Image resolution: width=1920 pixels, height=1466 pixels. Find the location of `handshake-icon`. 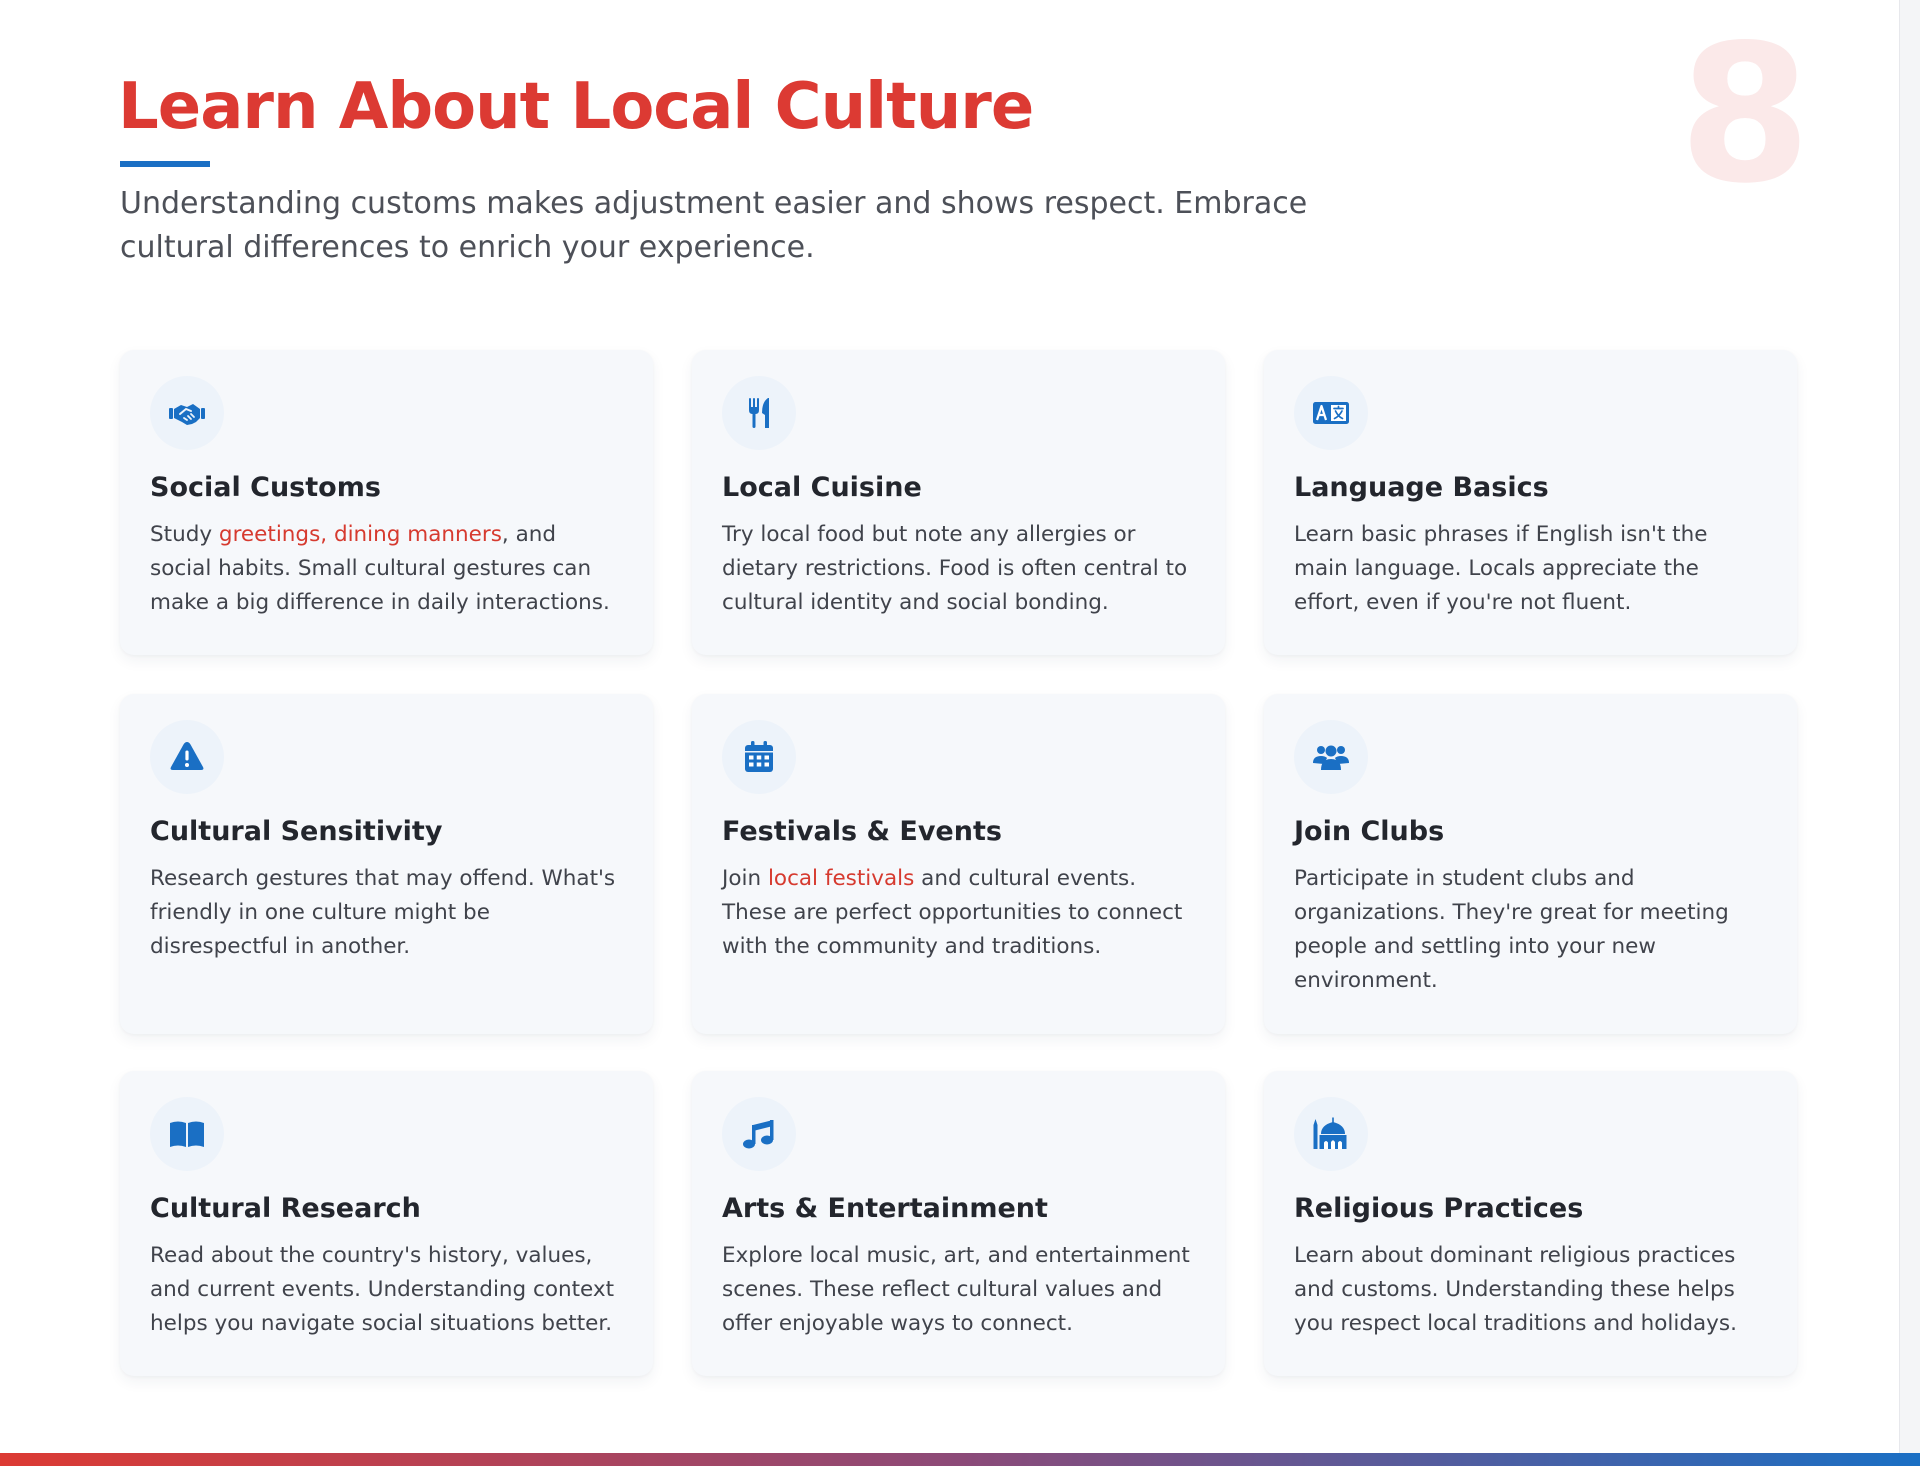

handshake-icon is located at coordinates (187, 413).